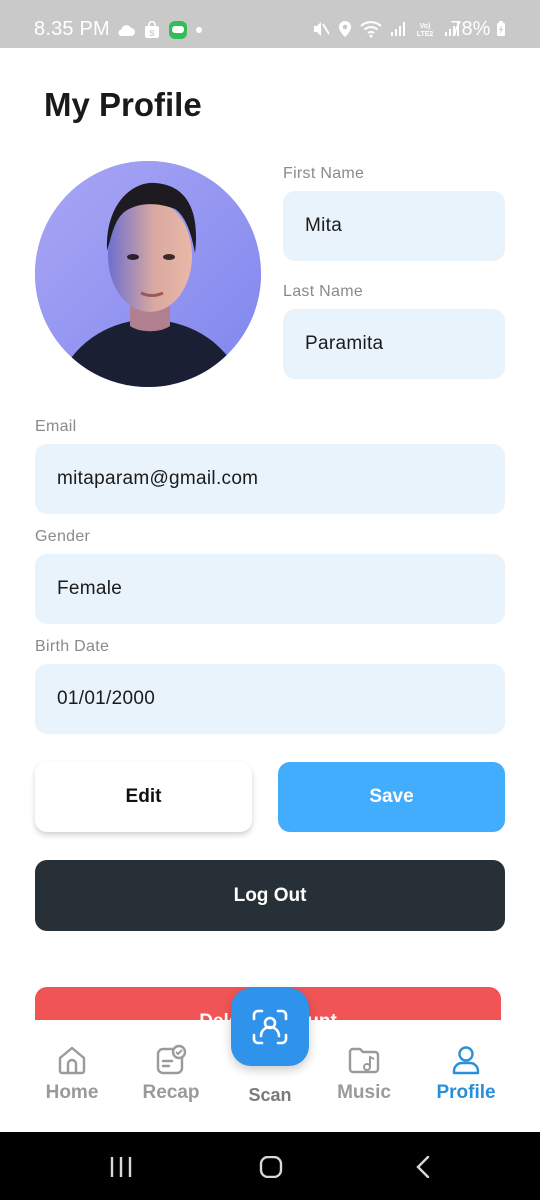 The height and width of the screenshot is (1200, 540). Describe the element at coordinates (123, 104) in the screenshot. I see `page-title: My Profile` at that location.